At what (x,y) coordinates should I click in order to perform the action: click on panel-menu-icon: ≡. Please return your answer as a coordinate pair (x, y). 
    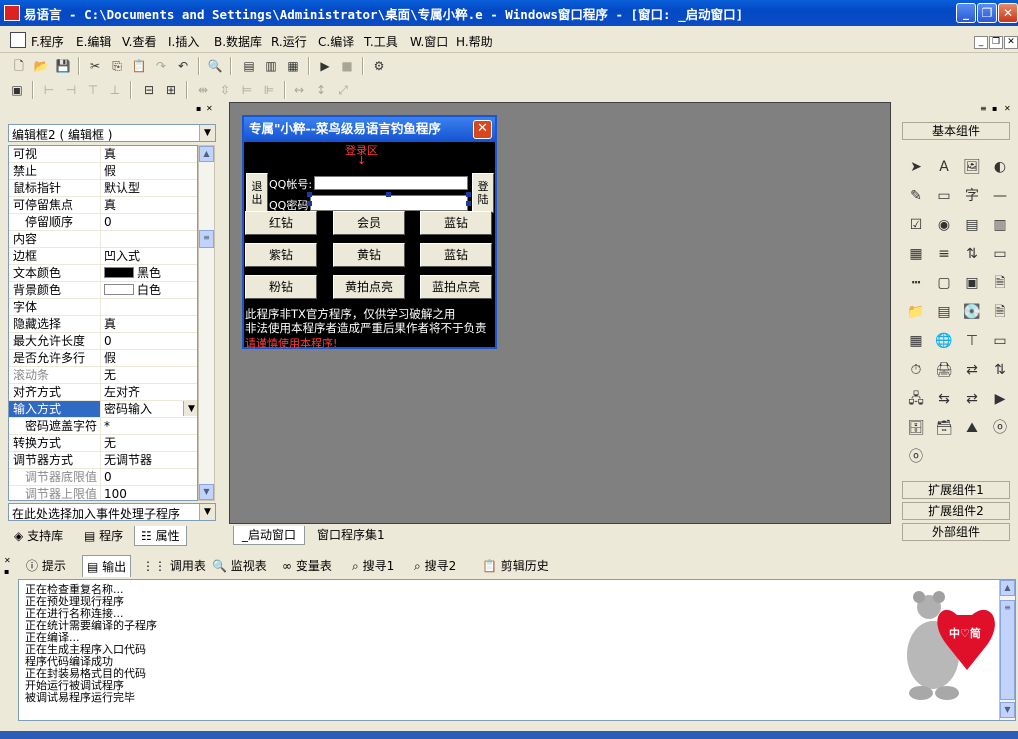
    Looking at the image, I should click on (983, 110).